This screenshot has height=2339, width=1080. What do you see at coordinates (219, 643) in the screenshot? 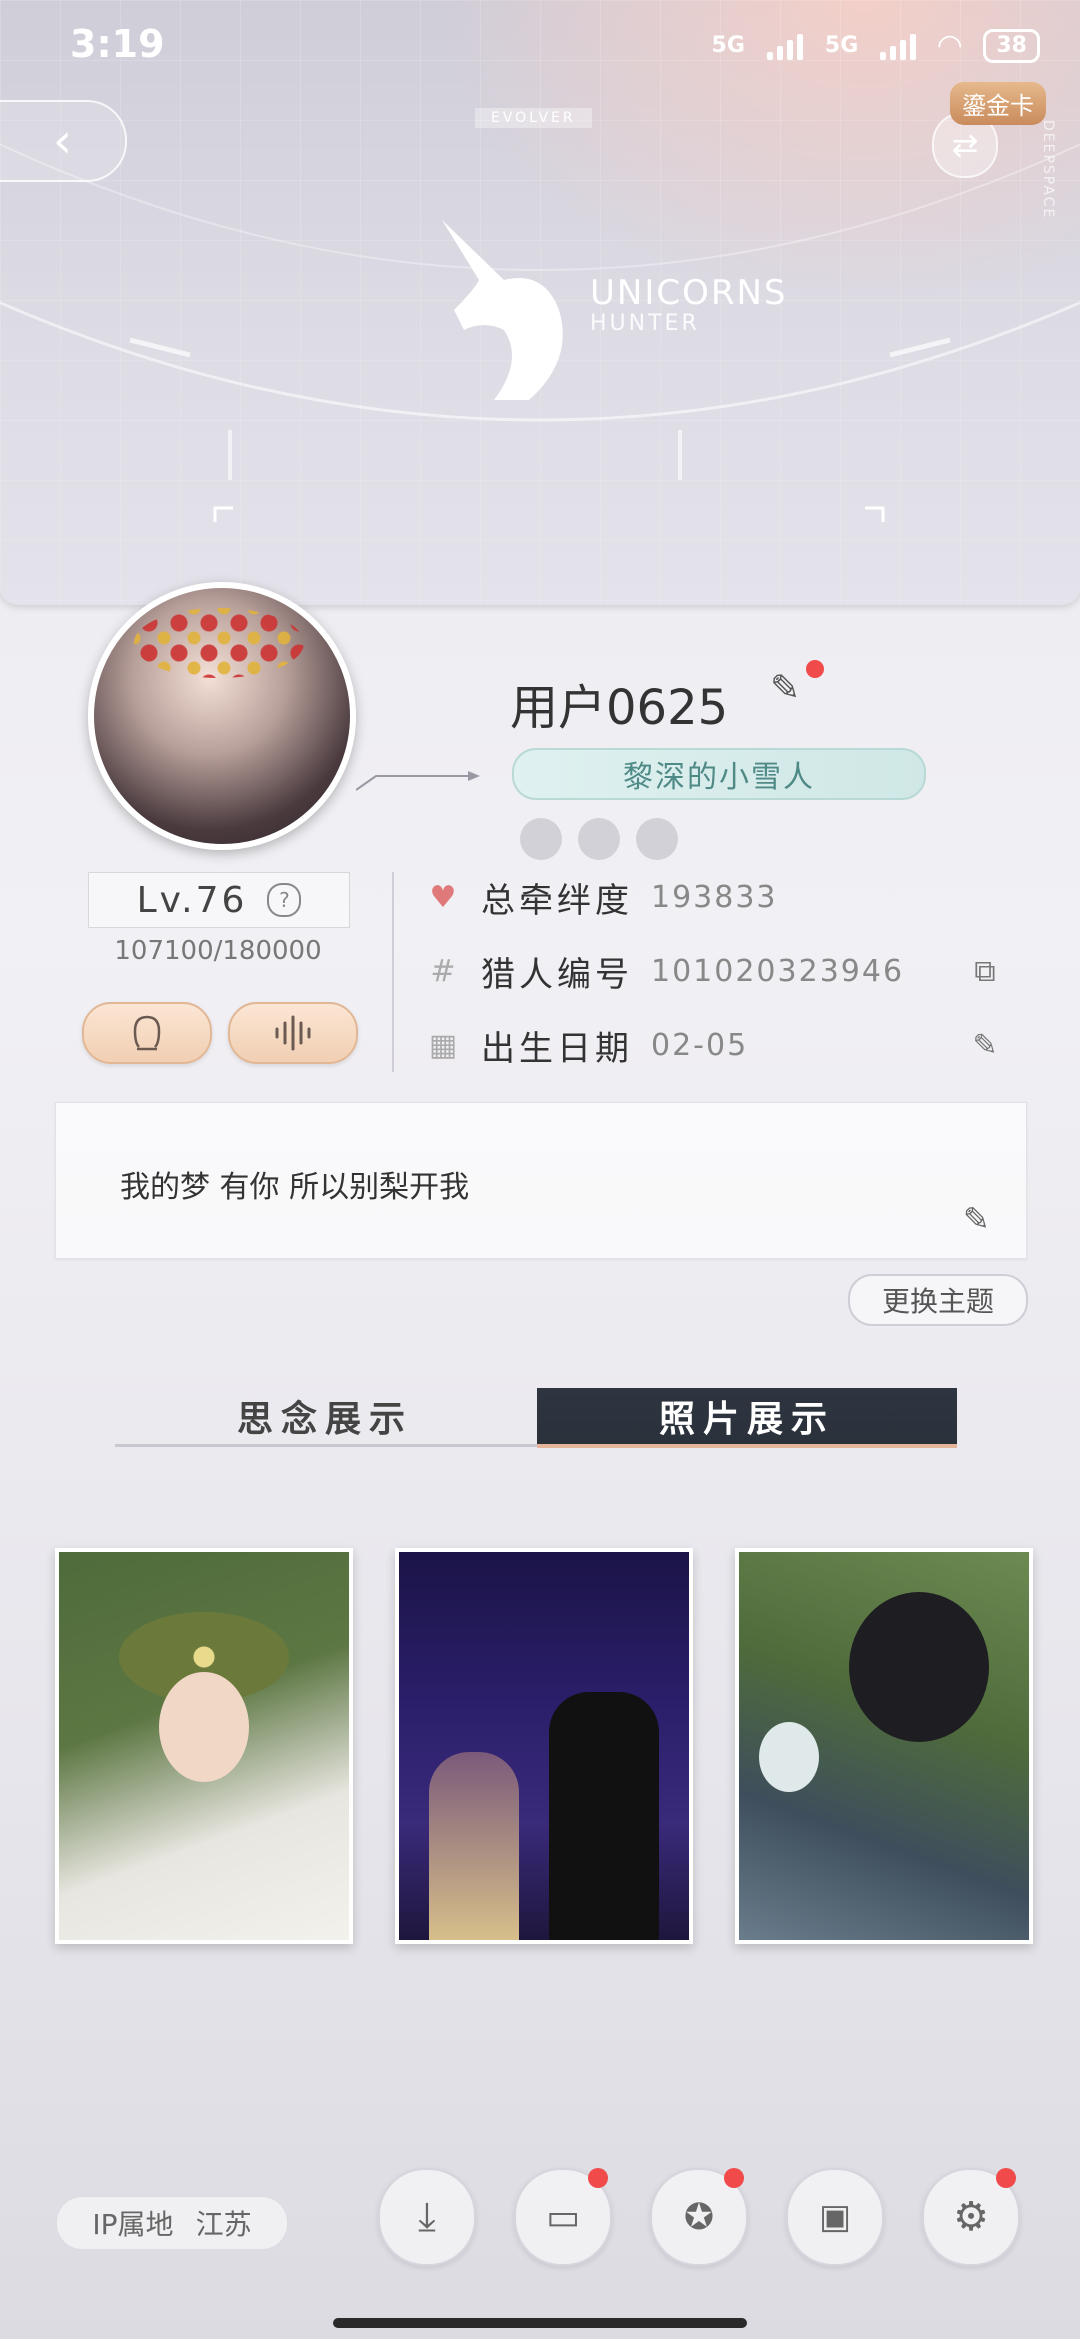
I see `flower-crown-decoration` at bounding box center [219, 643].